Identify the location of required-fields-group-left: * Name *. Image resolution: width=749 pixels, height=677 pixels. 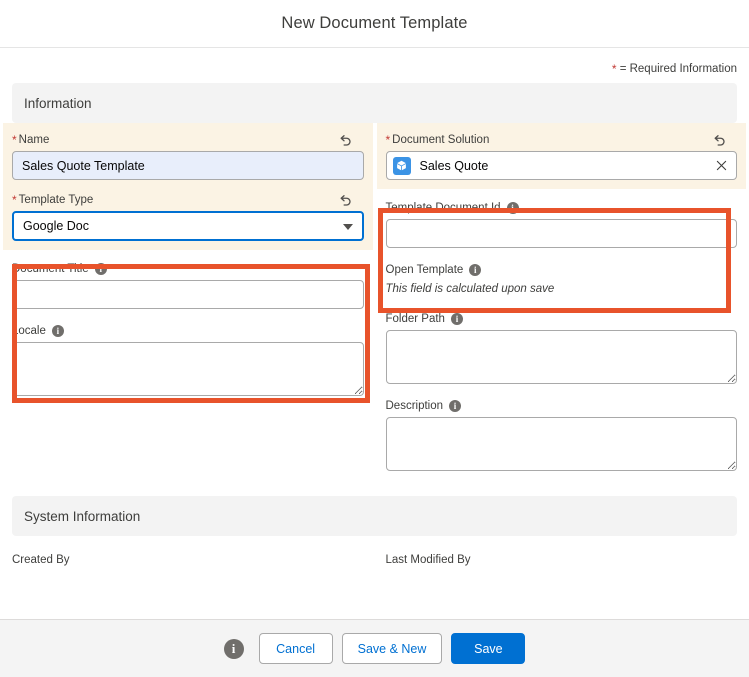
(188, 186).